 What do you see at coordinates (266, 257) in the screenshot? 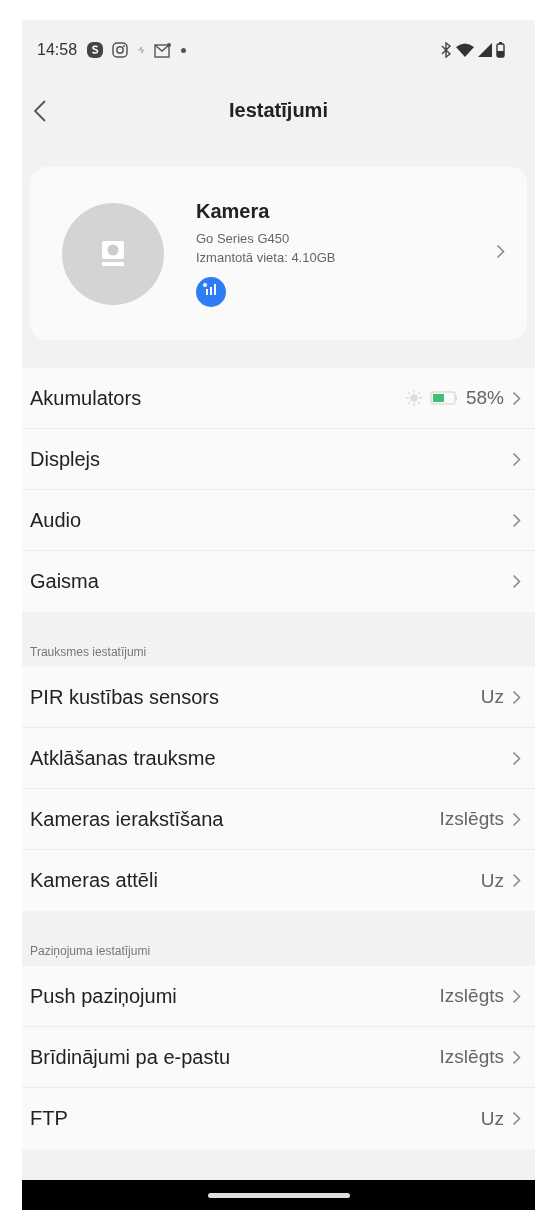
I see `storage-used: Izmantotā vieta: 4.10GB` at bounding box center [266, 257].